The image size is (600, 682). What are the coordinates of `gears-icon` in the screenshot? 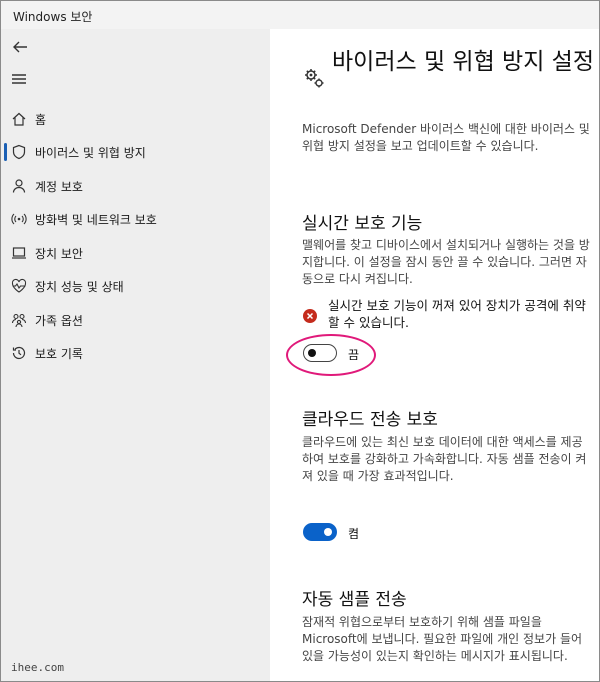 It's located at (314, 78).